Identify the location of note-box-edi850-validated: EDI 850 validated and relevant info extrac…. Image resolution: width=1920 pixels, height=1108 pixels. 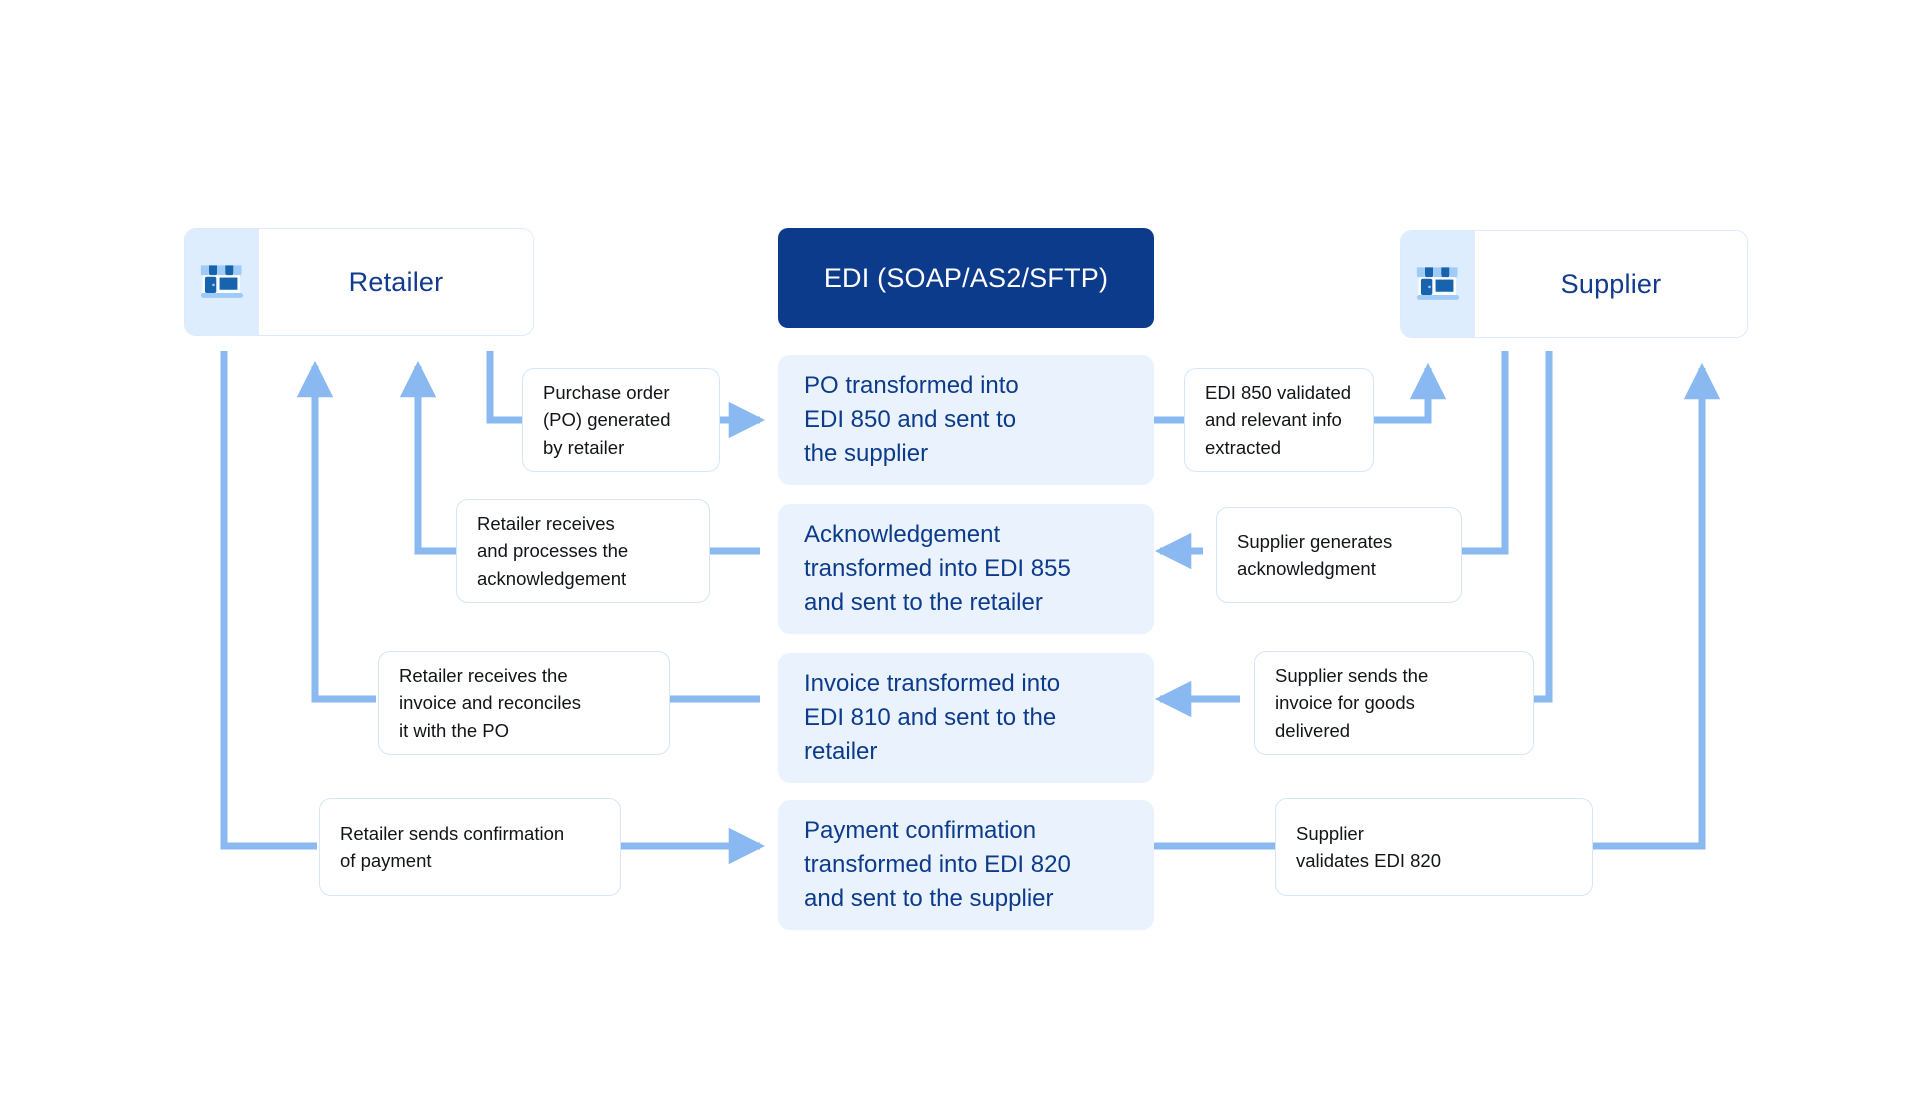
(1279, 420).